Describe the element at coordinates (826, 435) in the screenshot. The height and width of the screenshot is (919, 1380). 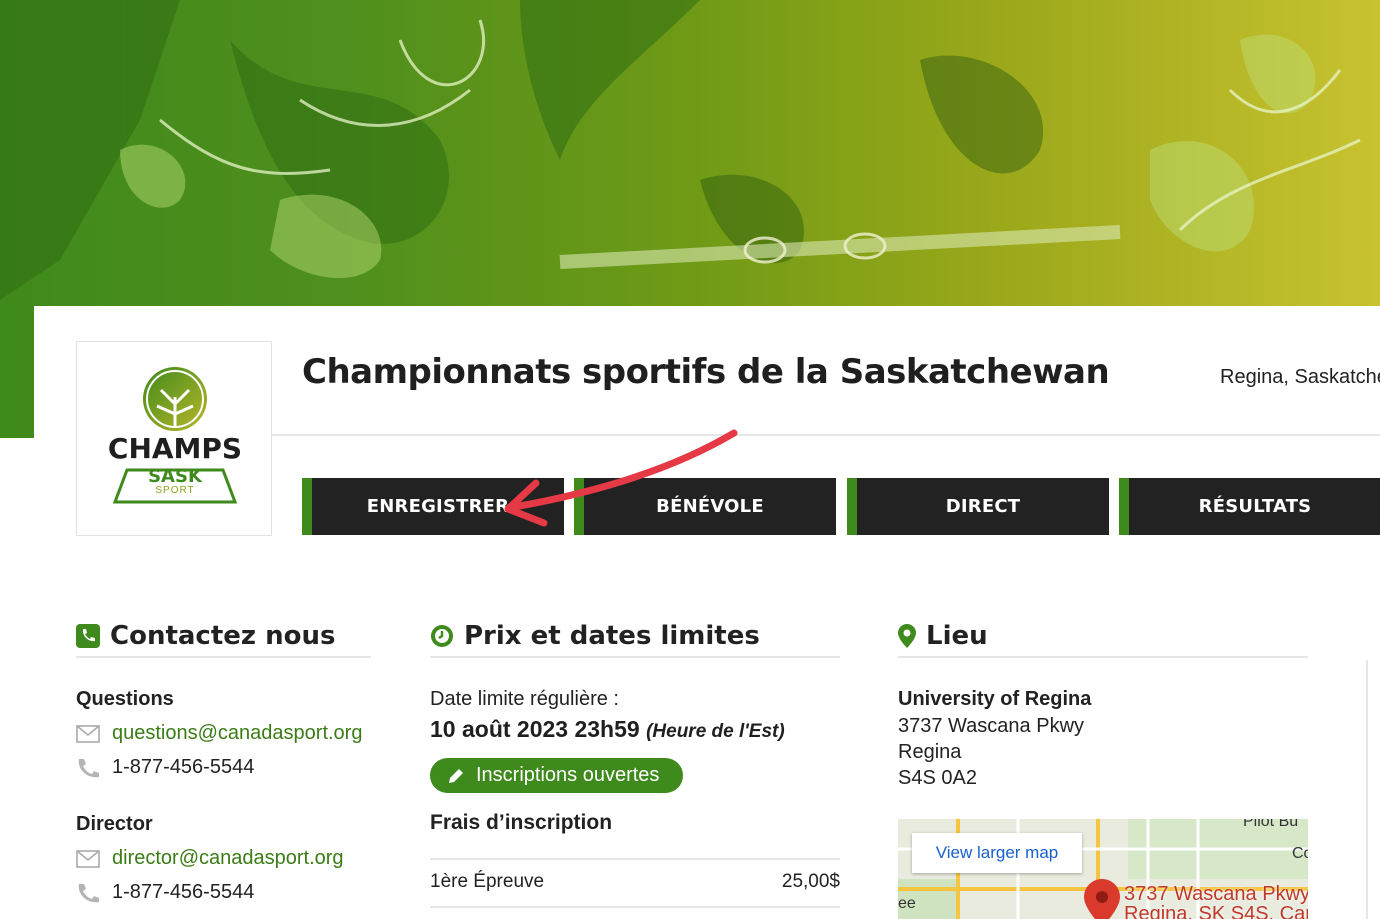
I see `title-divider` at that location.